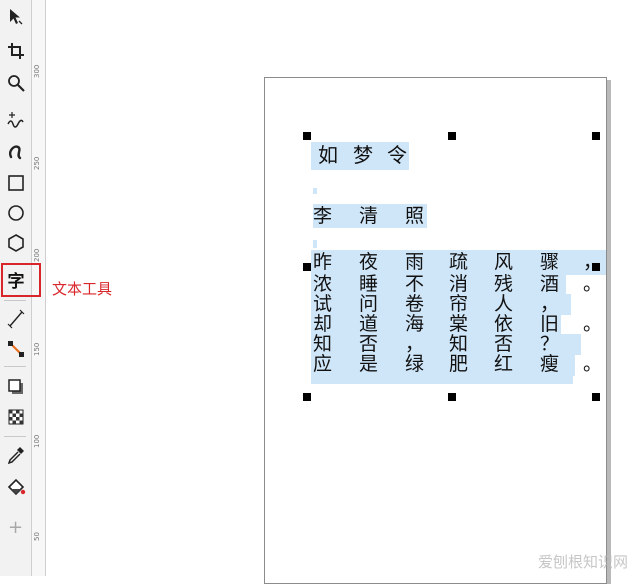 The height and width of the screenshot is (584, 640). Describe the element at coordinates (16, 183) in the screenshot. I see `rectangle-tool-icon` at that location.